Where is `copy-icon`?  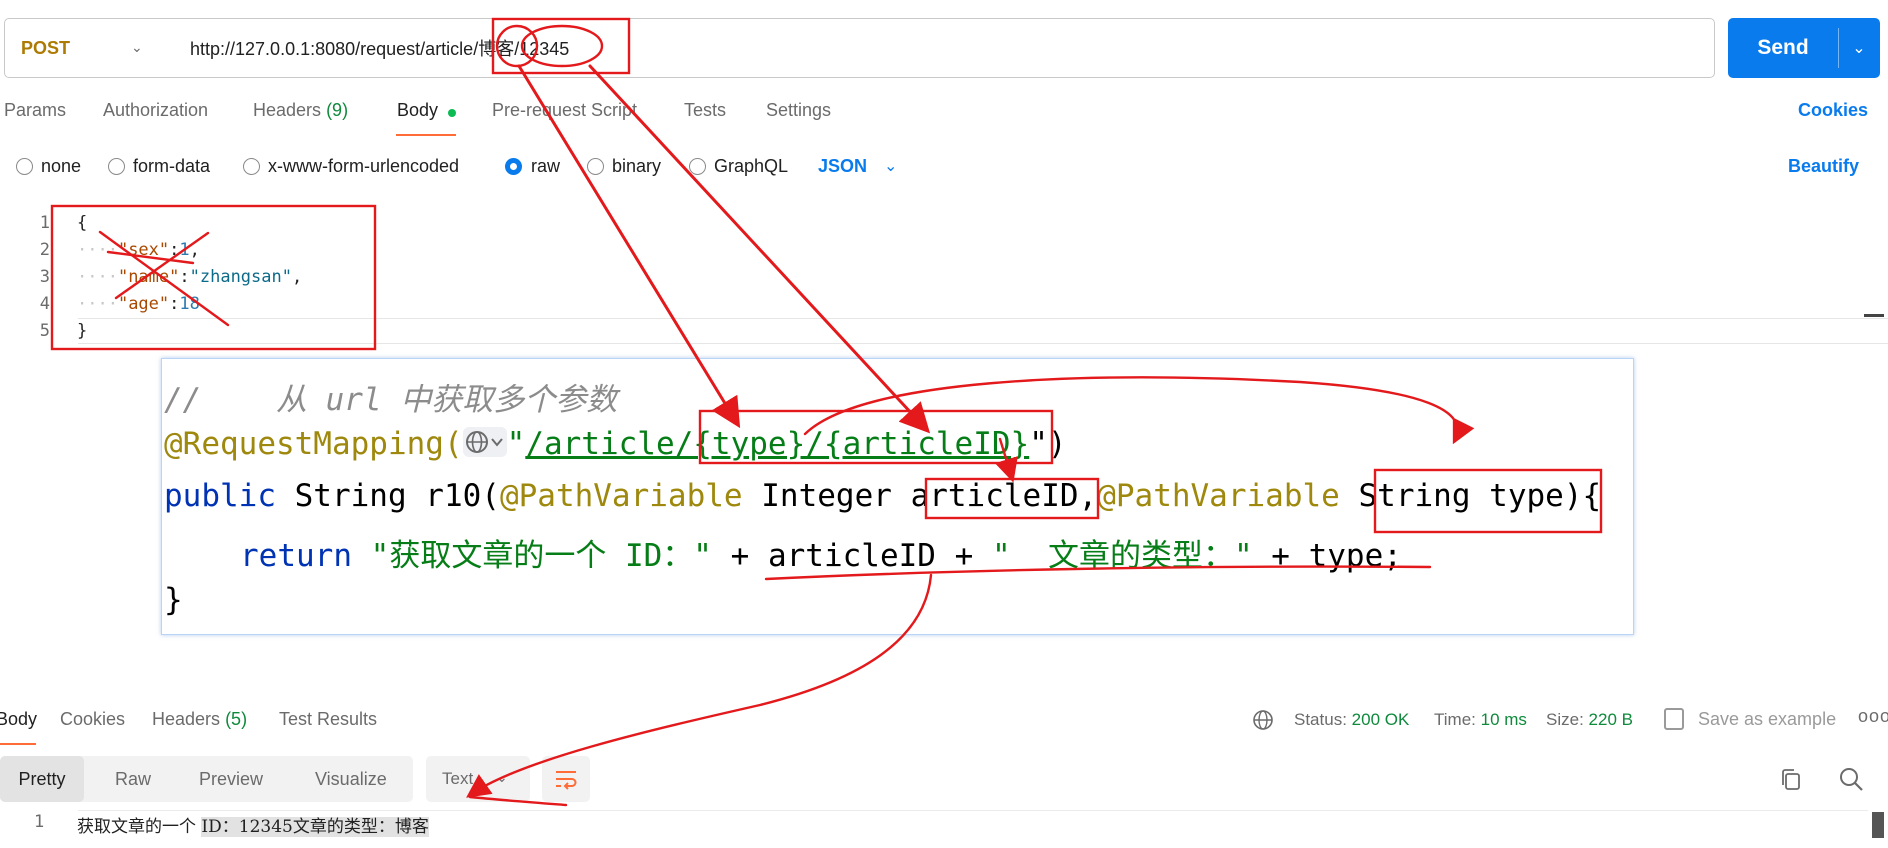 copy-icon is located at coordinates (1791, 780).